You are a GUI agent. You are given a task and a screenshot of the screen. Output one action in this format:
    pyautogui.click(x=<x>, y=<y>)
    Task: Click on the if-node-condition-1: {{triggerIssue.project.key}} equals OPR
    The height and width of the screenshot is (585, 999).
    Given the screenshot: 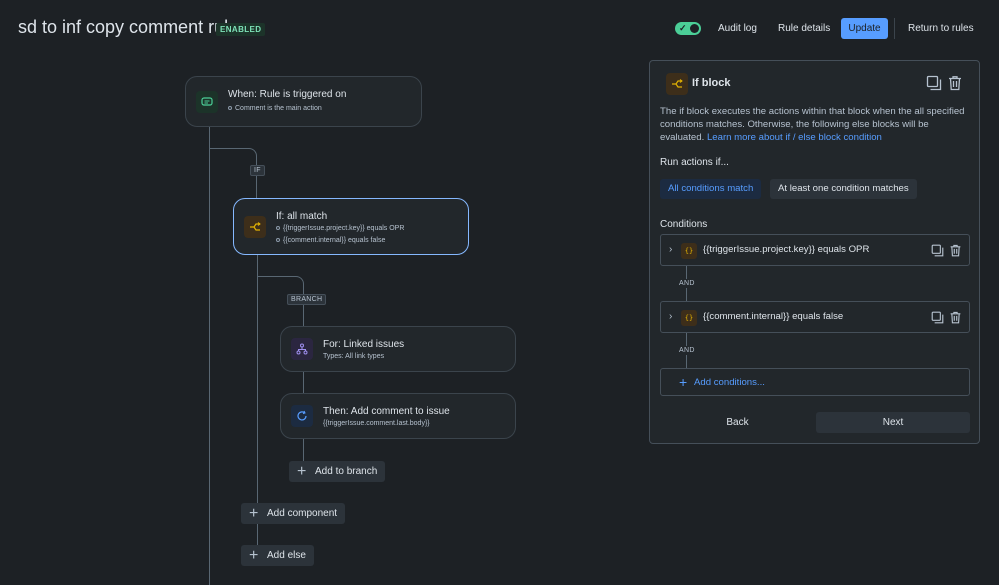 What is the action you would take?
    pyautogui.click(x=340, y=228)
    